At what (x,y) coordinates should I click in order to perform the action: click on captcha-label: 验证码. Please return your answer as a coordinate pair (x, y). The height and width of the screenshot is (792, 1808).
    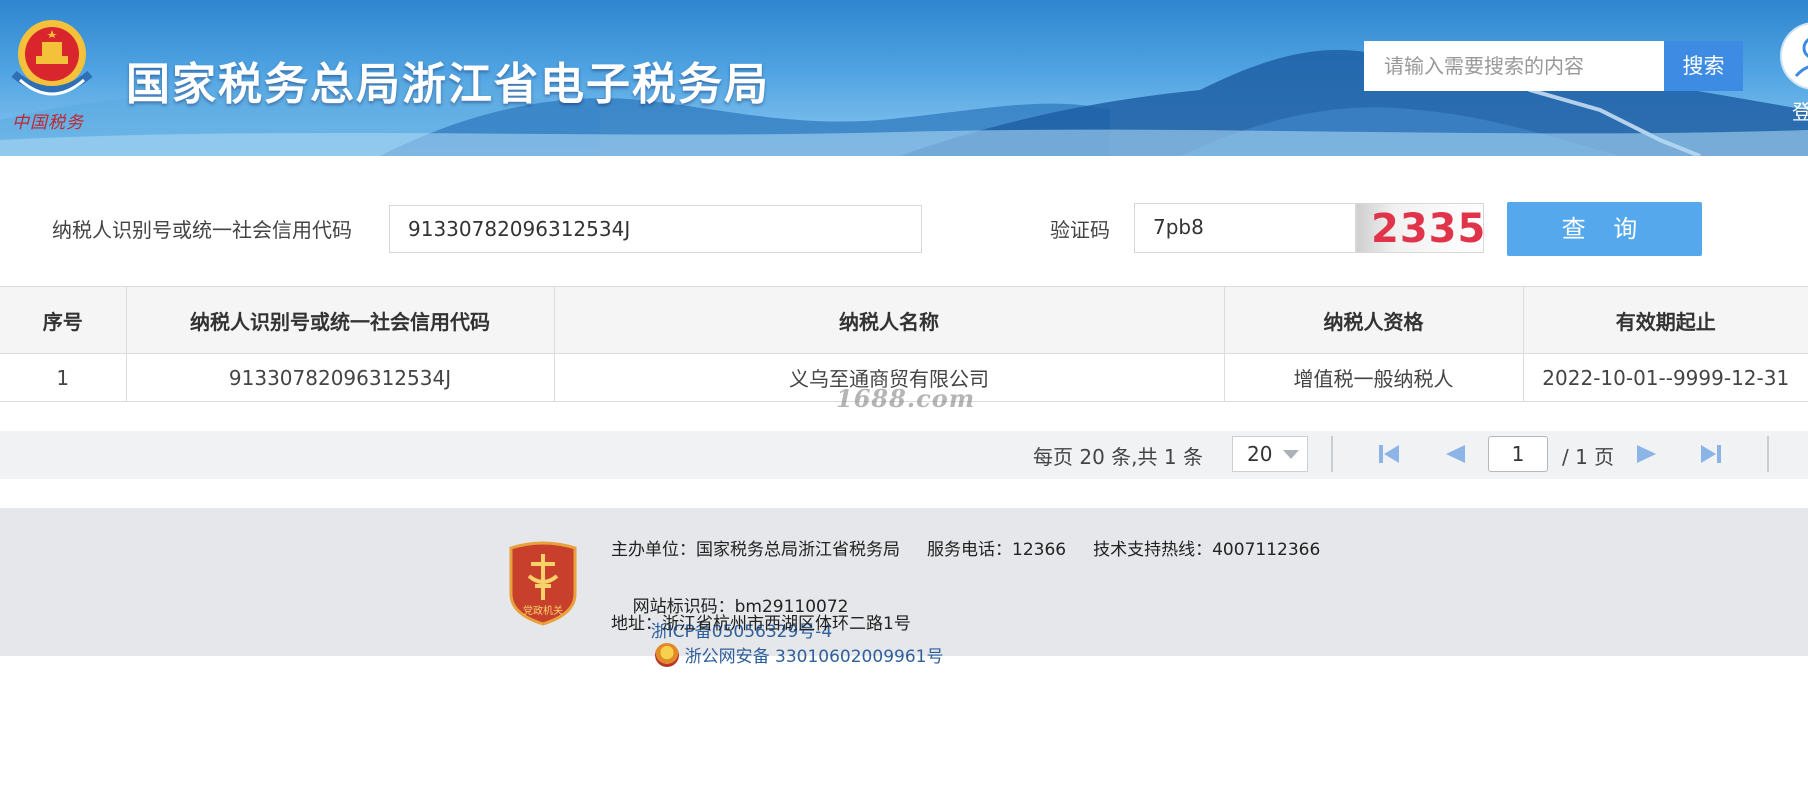
    Looking at the image, I should click on (1080, 230).